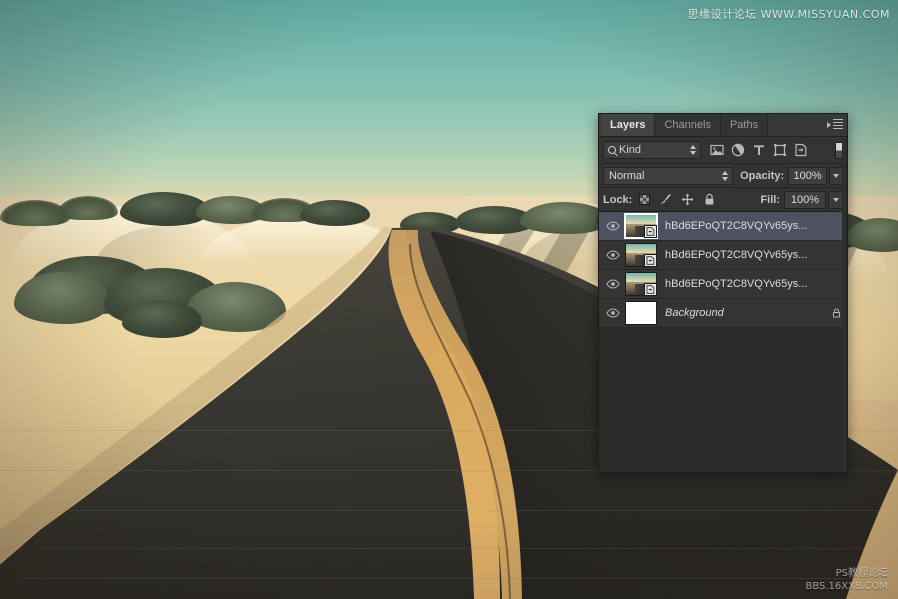  What do you see at coordinates (808, 175) in the screenshot?
I see `opacity-input: 100%` at bounding box center [808, 175].